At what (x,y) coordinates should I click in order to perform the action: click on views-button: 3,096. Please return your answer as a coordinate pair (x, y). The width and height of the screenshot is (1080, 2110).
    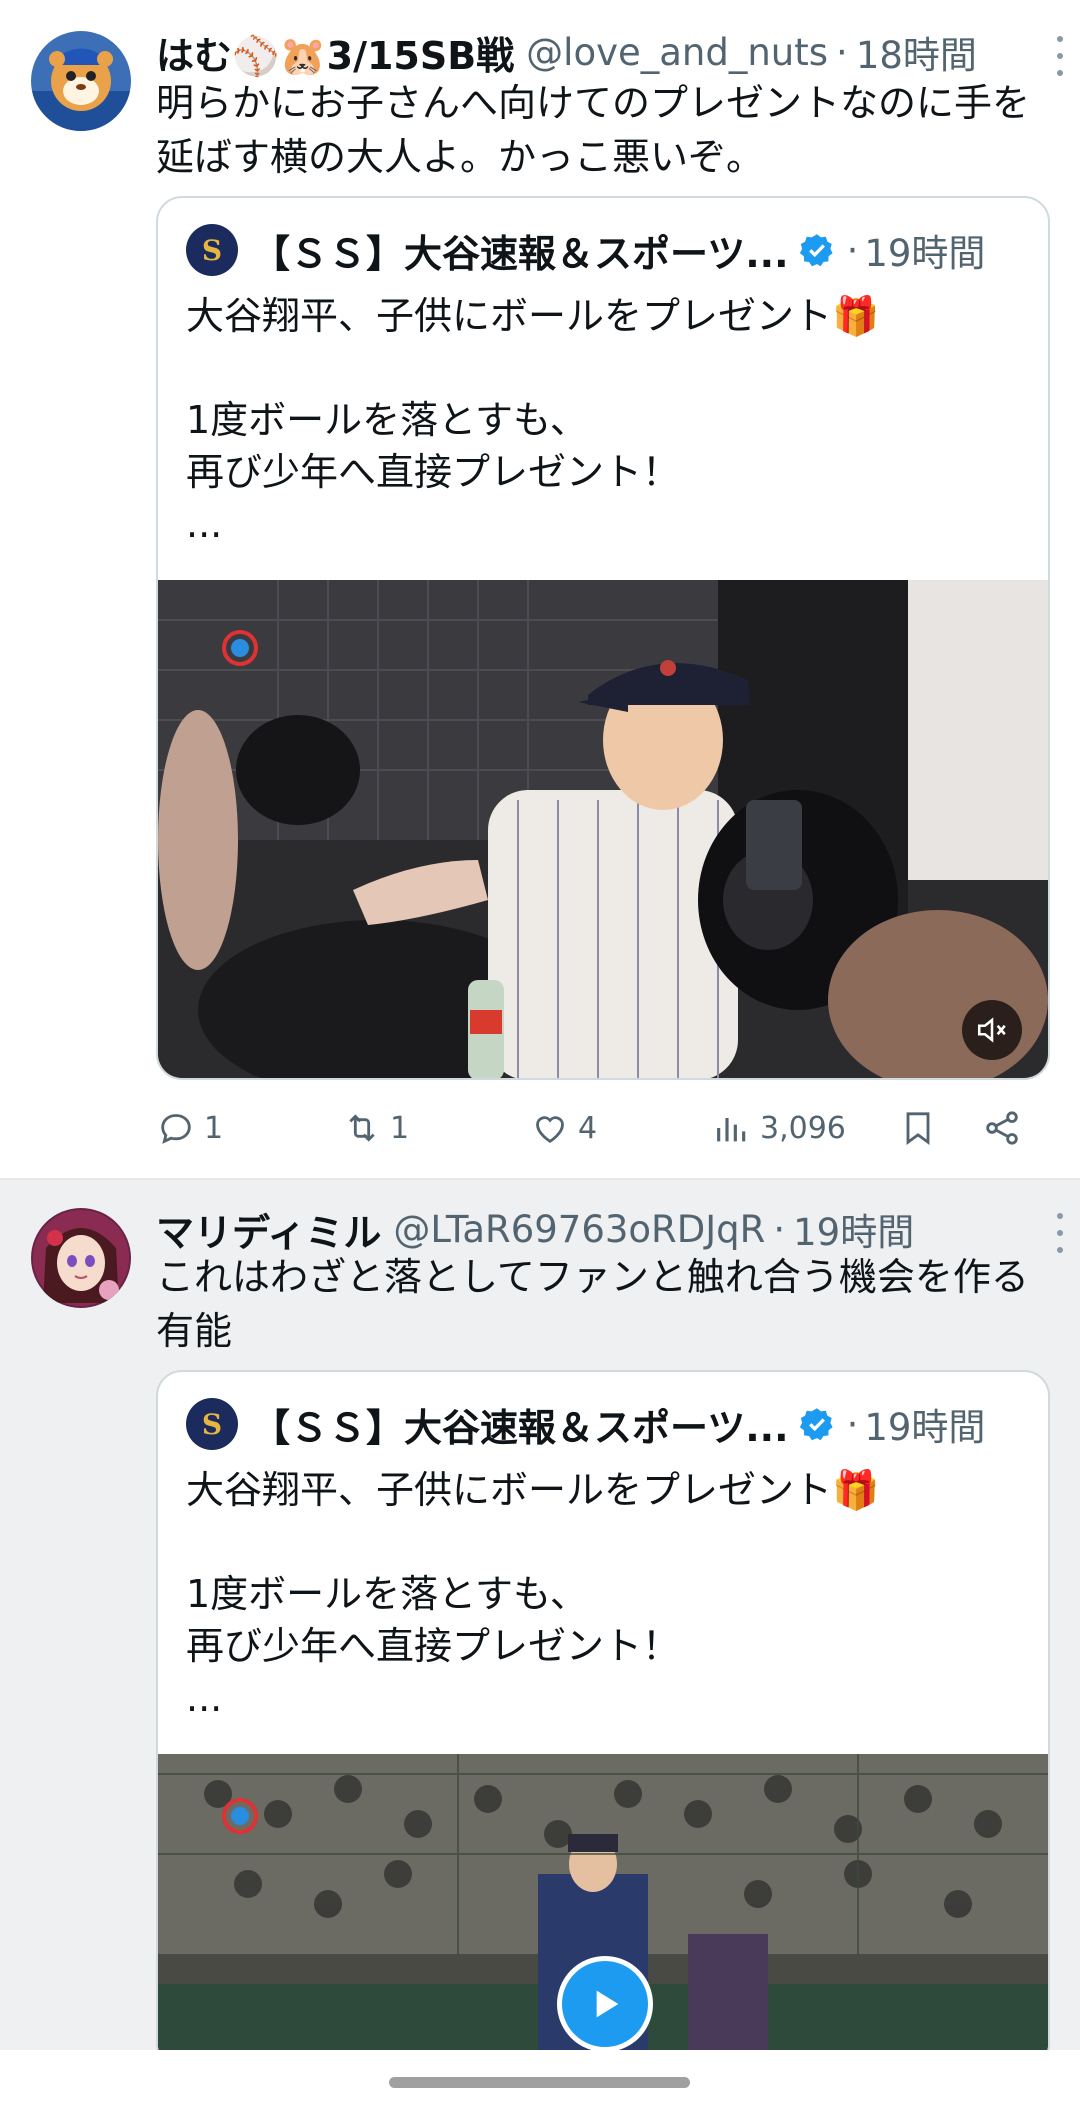
    Looking at the image, I should click on (779, 1128).